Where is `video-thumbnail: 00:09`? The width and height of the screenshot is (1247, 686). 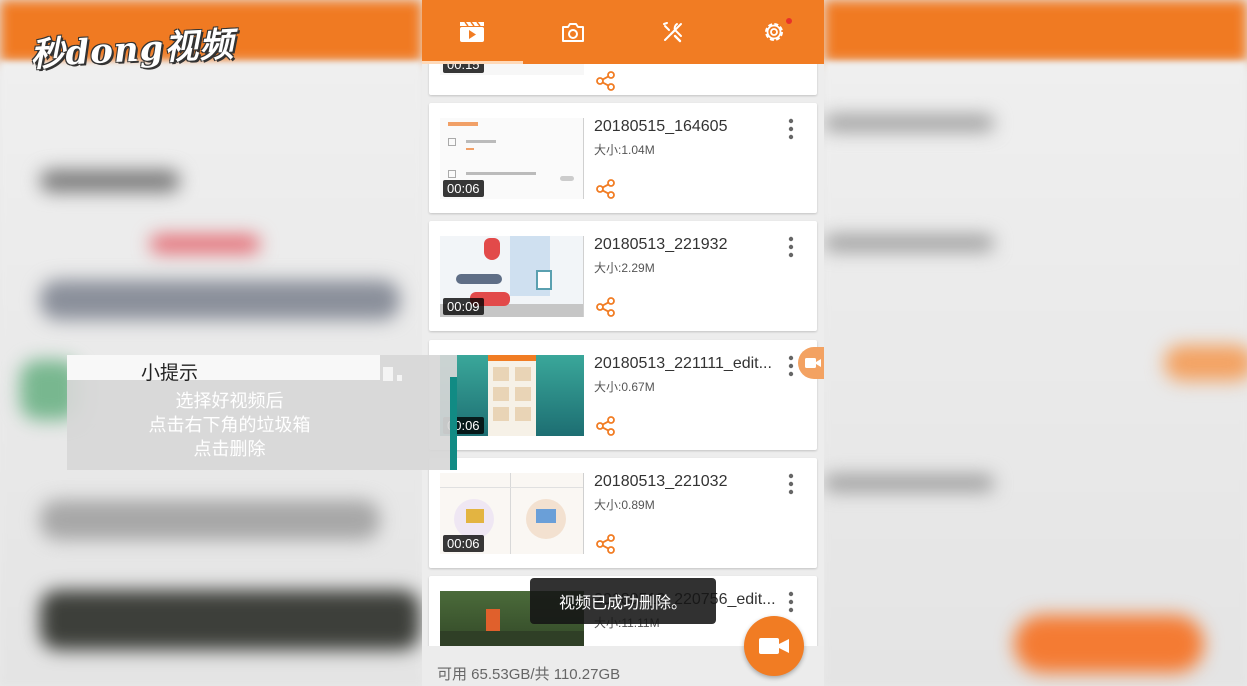 video-thumbnail: 00:09 is located at coordinates (512, 276).